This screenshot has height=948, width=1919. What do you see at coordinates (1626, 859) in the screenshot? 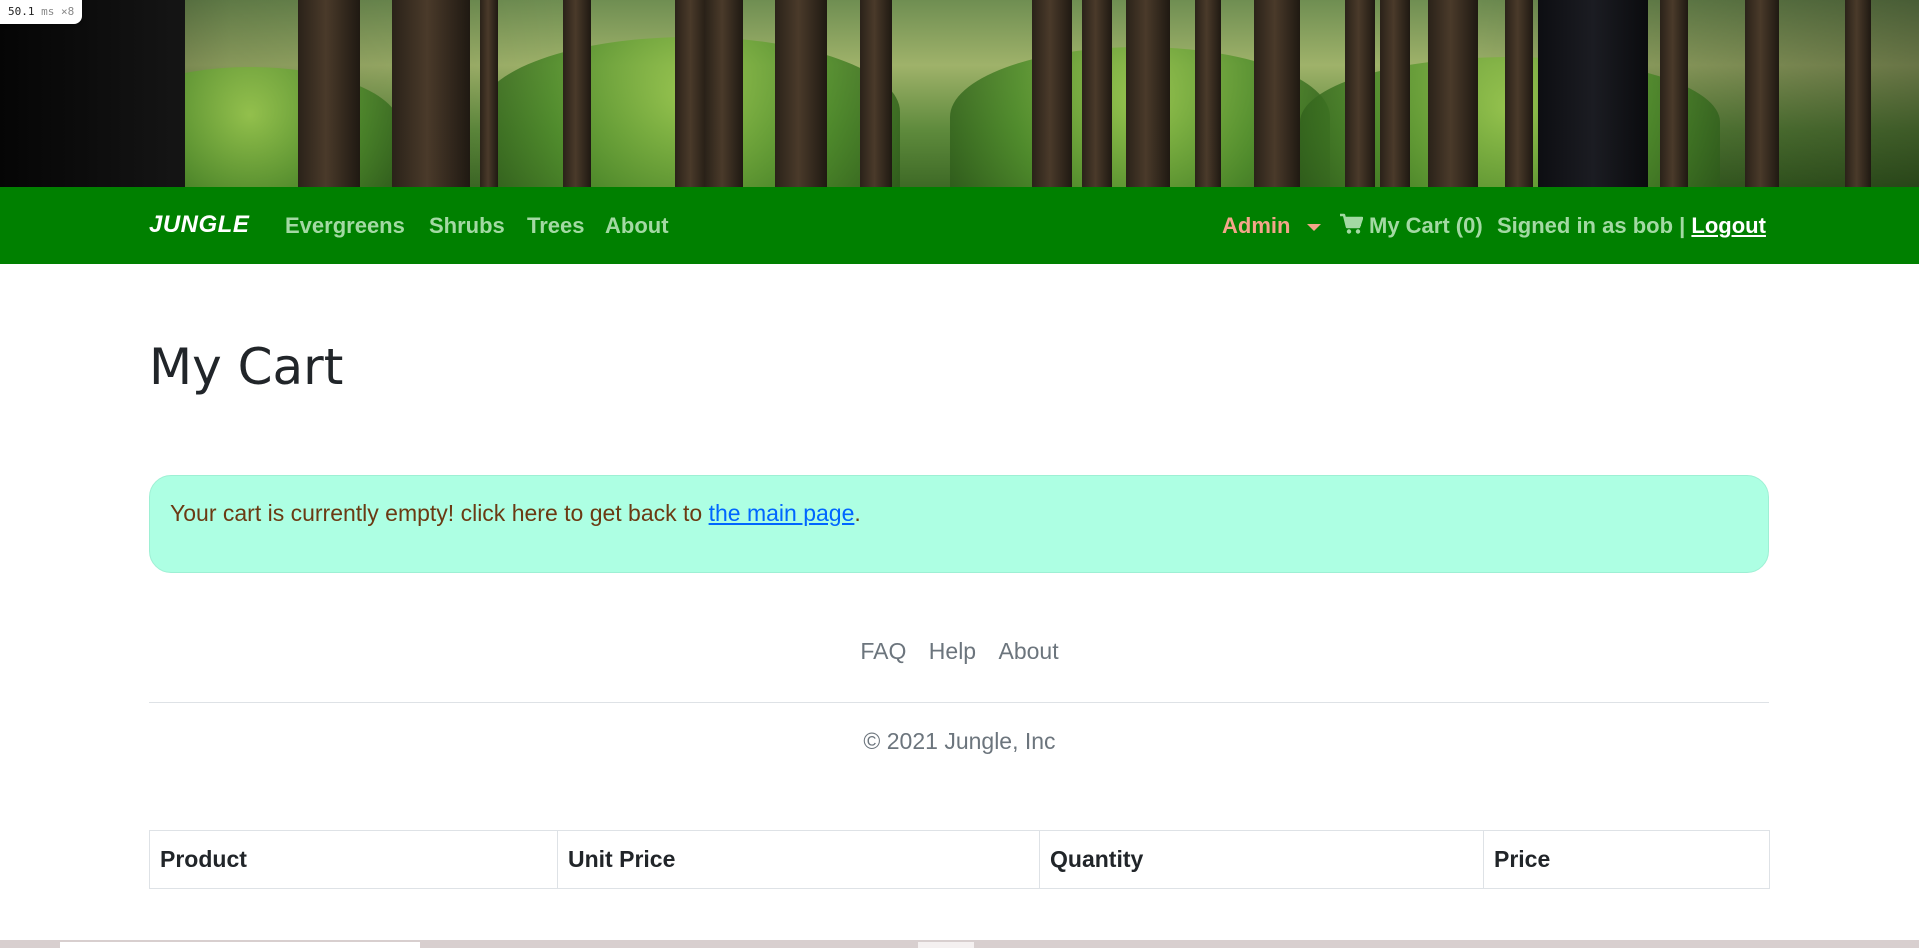
I see `column-header-price: Price` at bounding box center [1626, 859].